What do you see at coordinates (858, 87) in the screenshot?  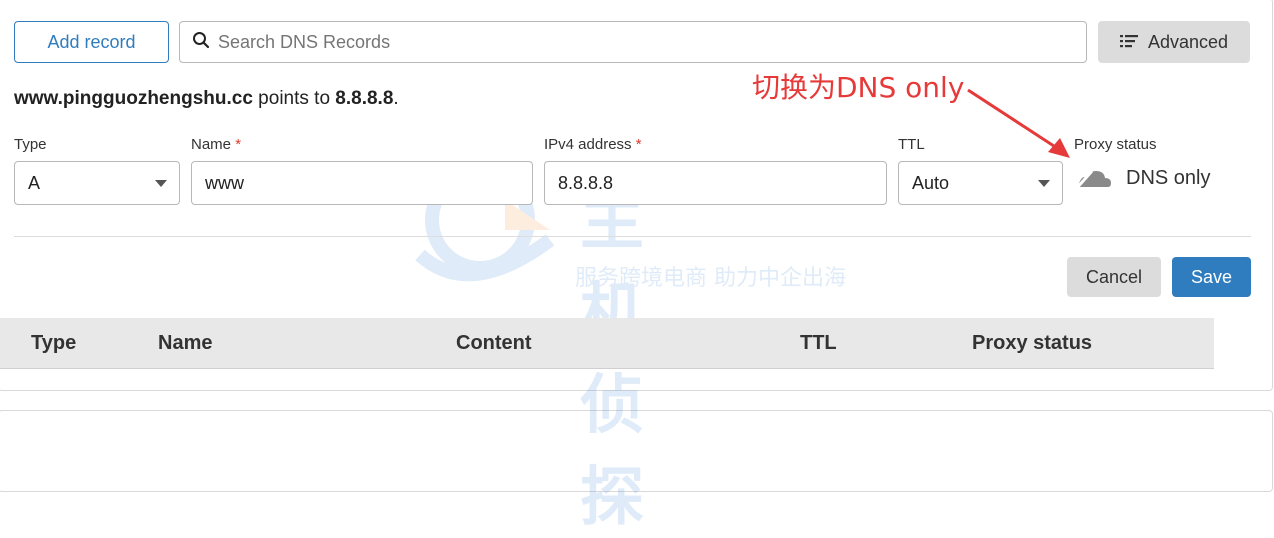 I see `annotation-text: 切换为DNS only` at bounding box center [858, 87].